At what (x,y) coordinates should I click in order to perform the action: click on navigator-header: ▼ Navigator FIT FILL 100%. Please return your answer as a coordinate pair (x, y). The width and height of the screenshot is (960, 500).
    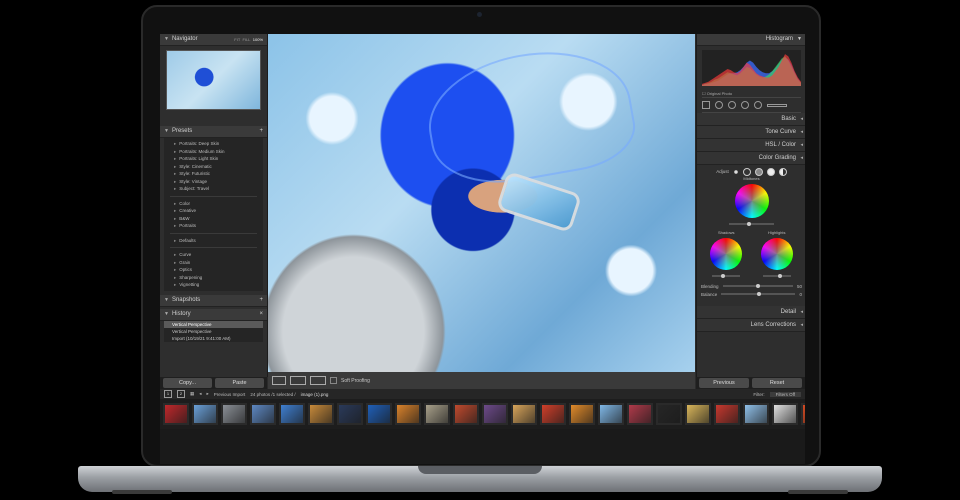
    Looking at the image, I should click on (213, 40).